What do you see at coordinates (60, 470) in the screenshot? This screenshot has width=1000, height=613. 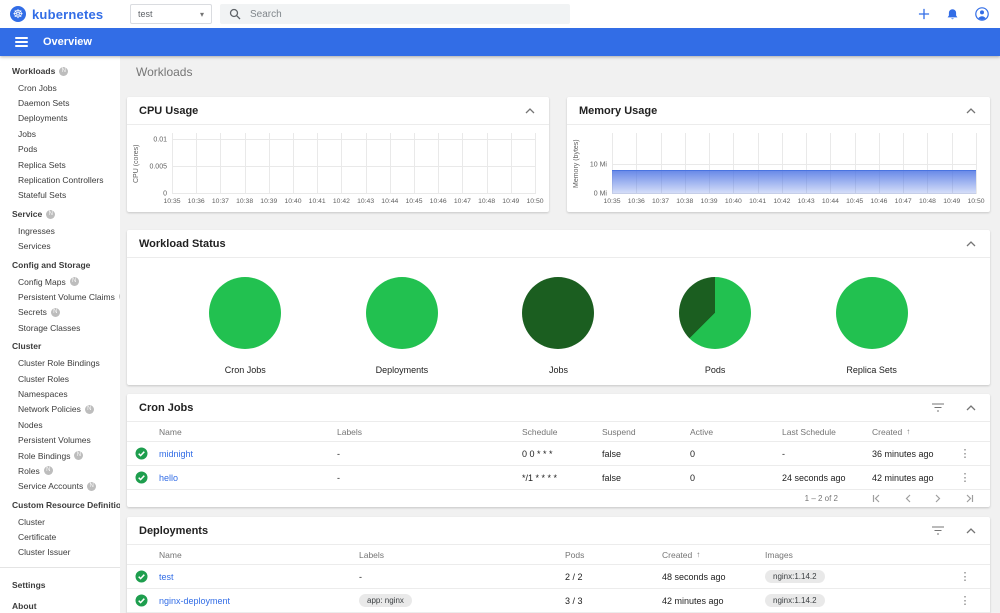 I see `sidebar-item-roles: Roles N` at bounding box center [60, 470].